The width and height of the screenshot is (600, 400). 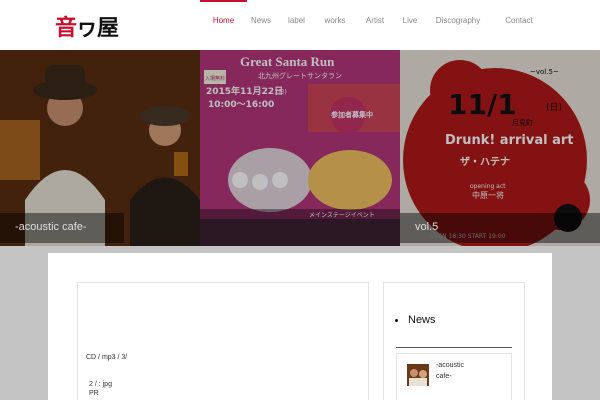 I want to click on bullet-icon, so click(x=396, y=320).